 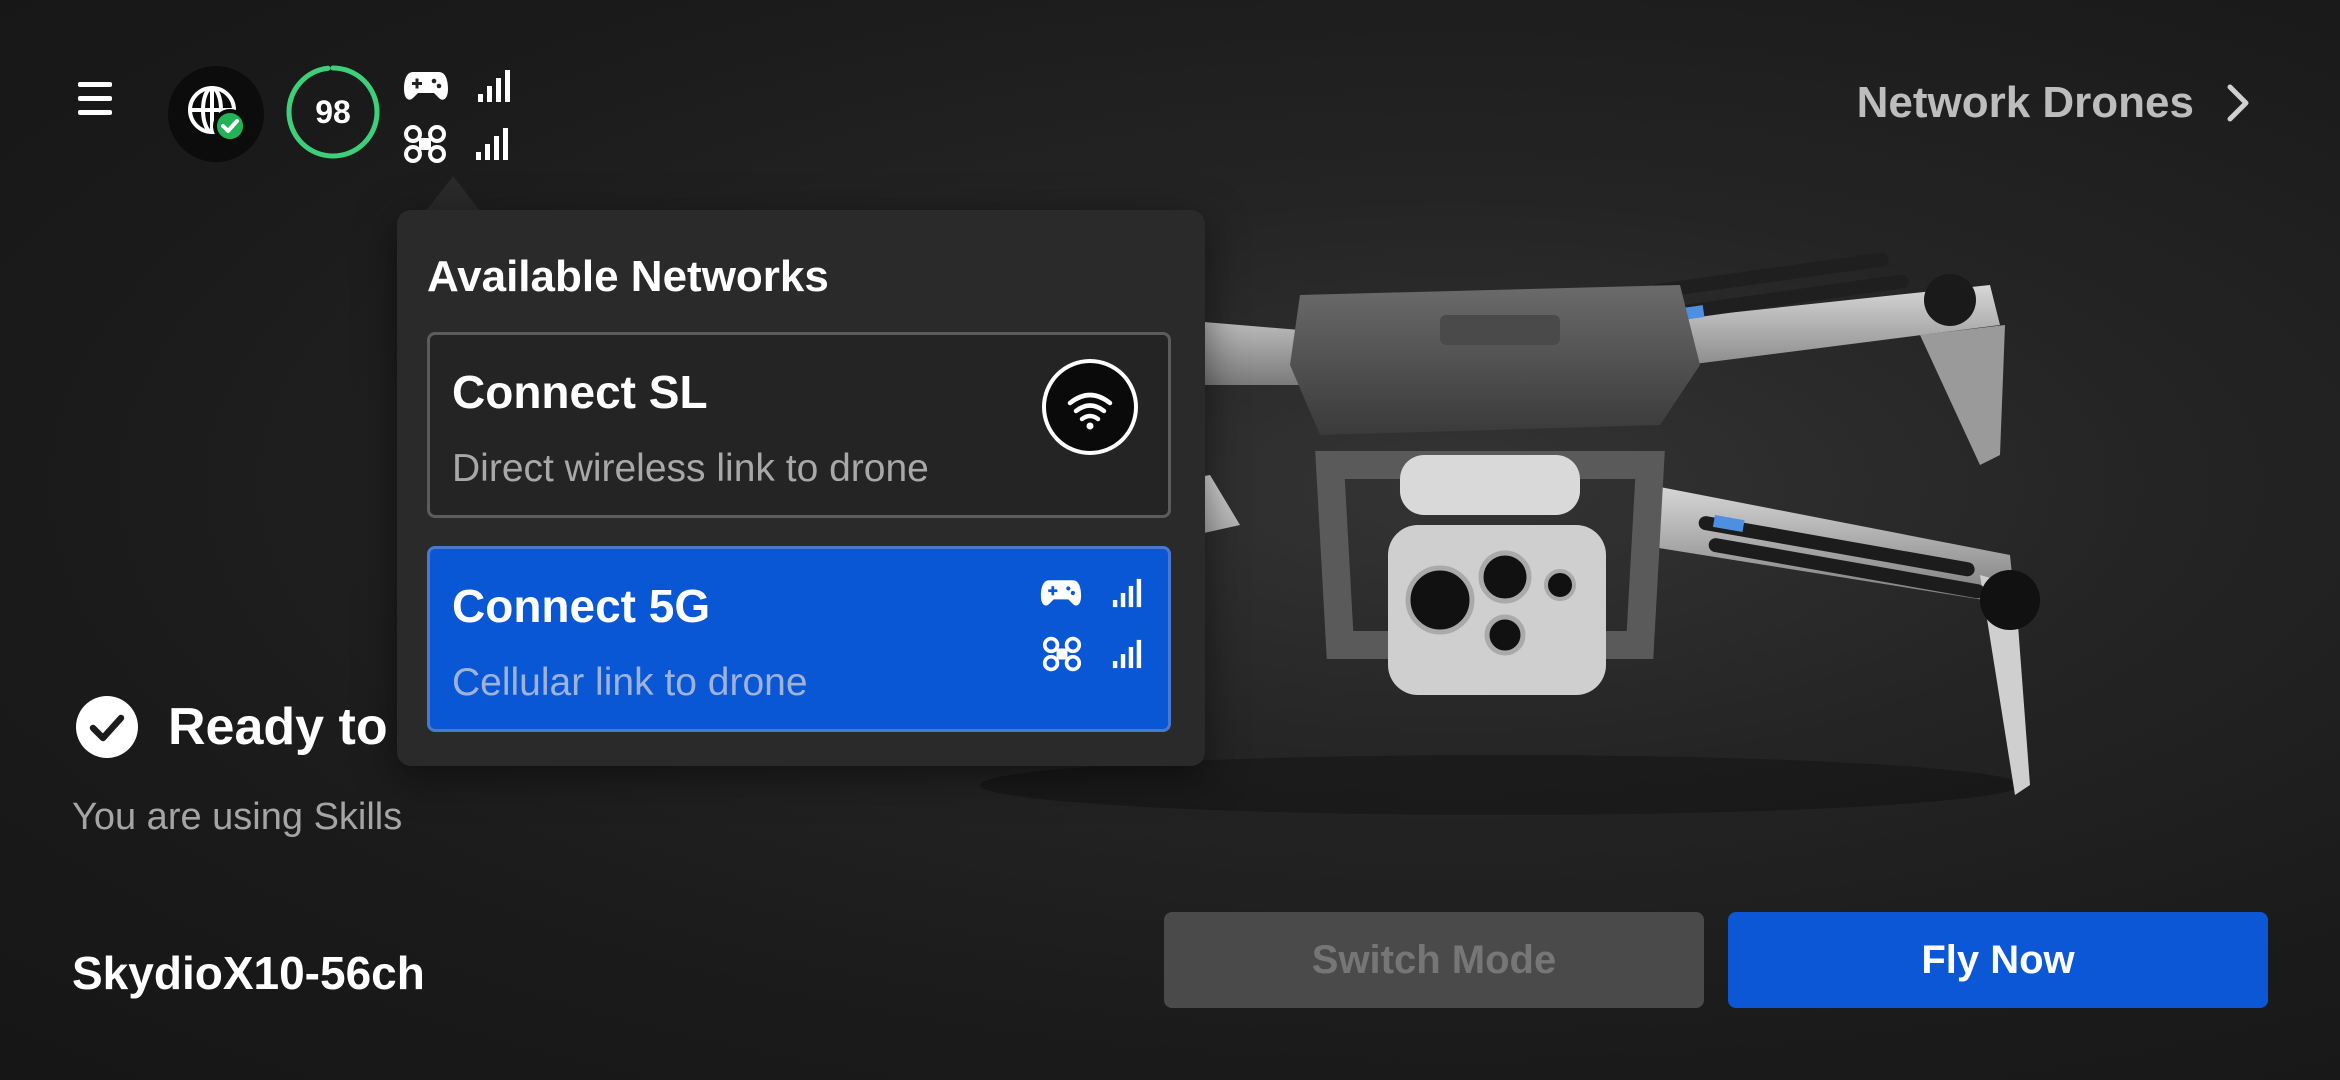 I want to click on network-name: Connect 5G, so click(x=581, y=606).